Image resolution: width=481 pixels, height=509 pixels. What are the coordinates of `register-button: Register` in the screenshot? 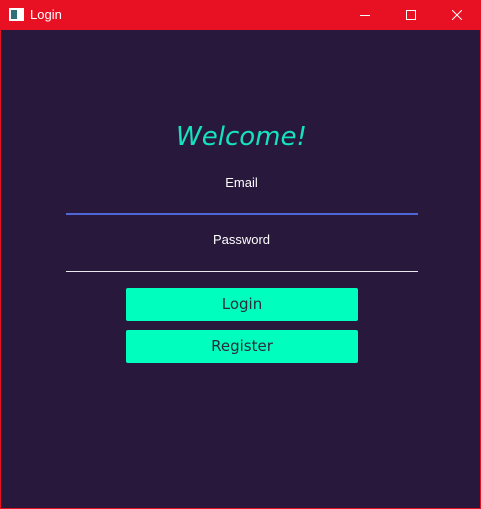 It's located at (242, 346).